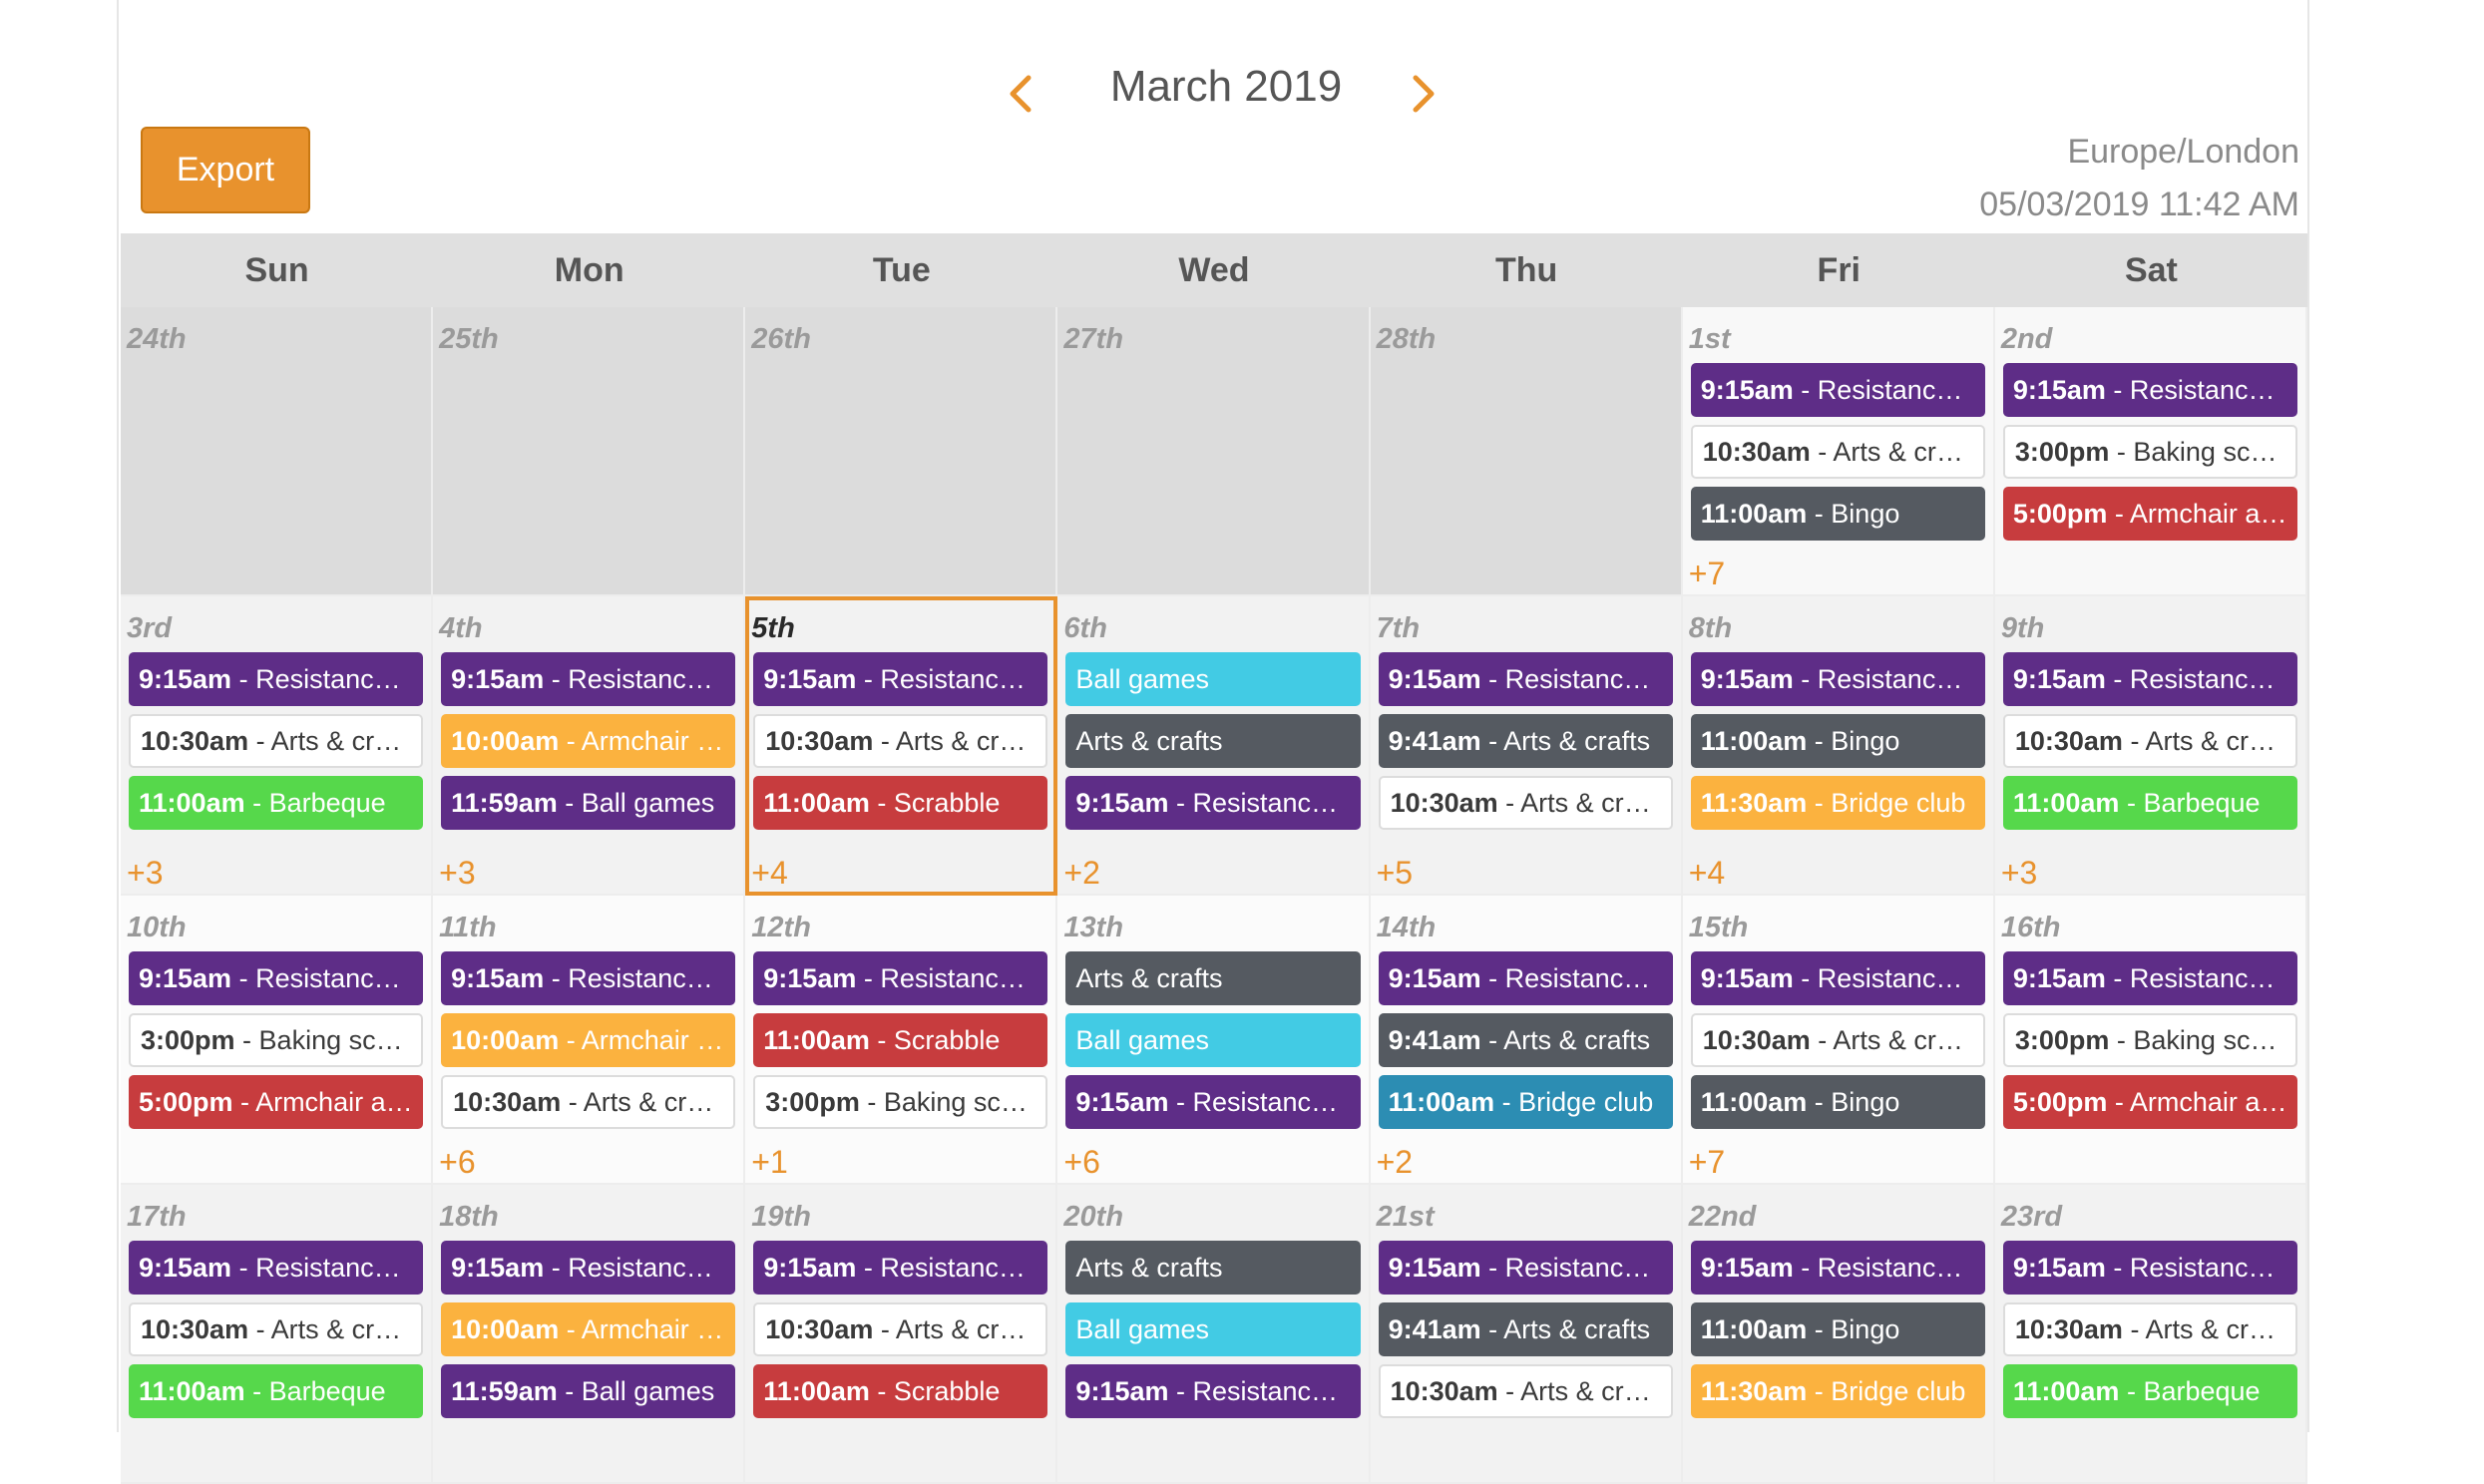  What do you see at coordinates (1425, 94) in the screenshot?
I see `chevron-right-icon` at bounding box center [1425, 94].